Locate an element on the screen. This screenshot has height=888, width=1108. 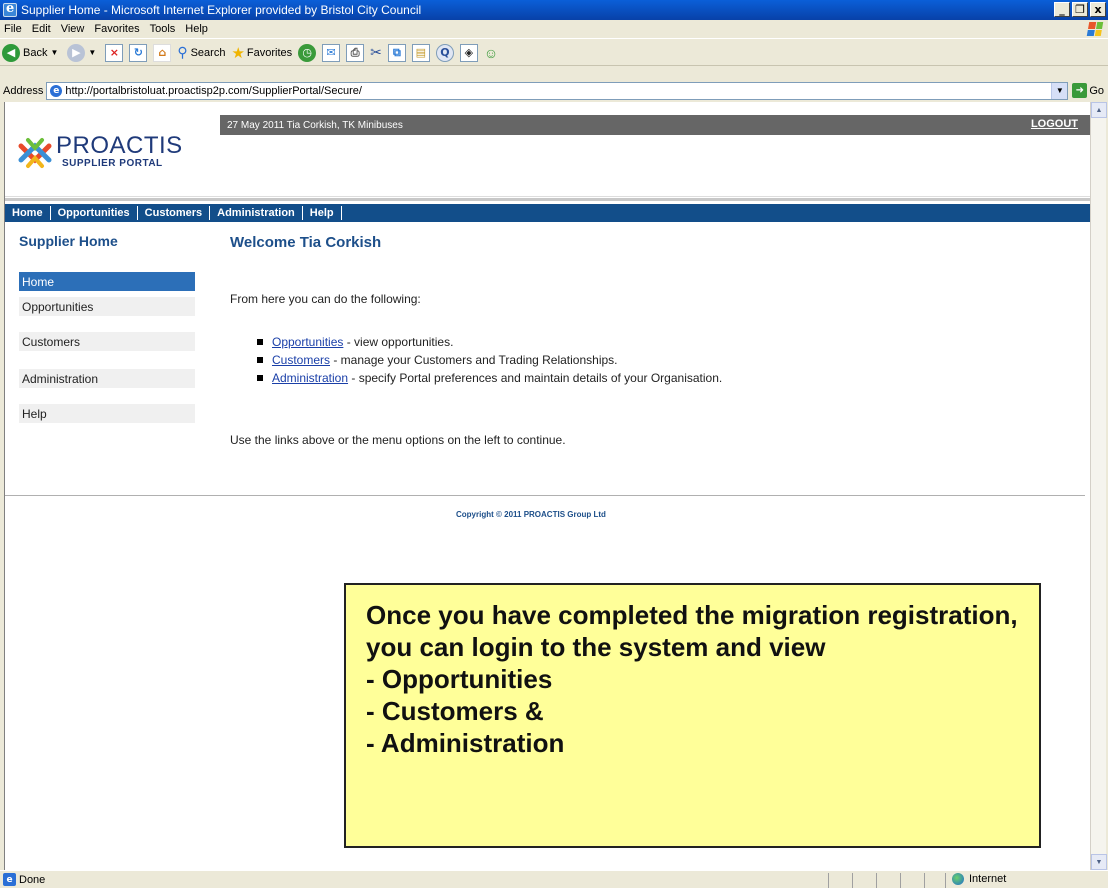
menu-tools: Tools is located at coordinates (163, 29).